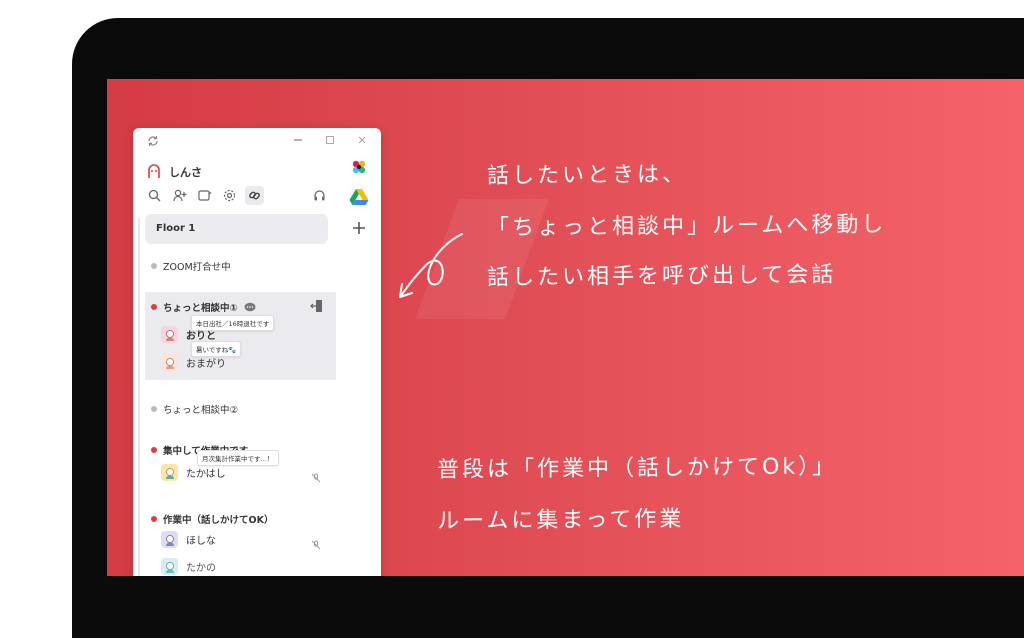  What do you see at coordinates (154, 171) in the screenshot?
I see `user-avatar-icon` at bounding box center [154, 171].